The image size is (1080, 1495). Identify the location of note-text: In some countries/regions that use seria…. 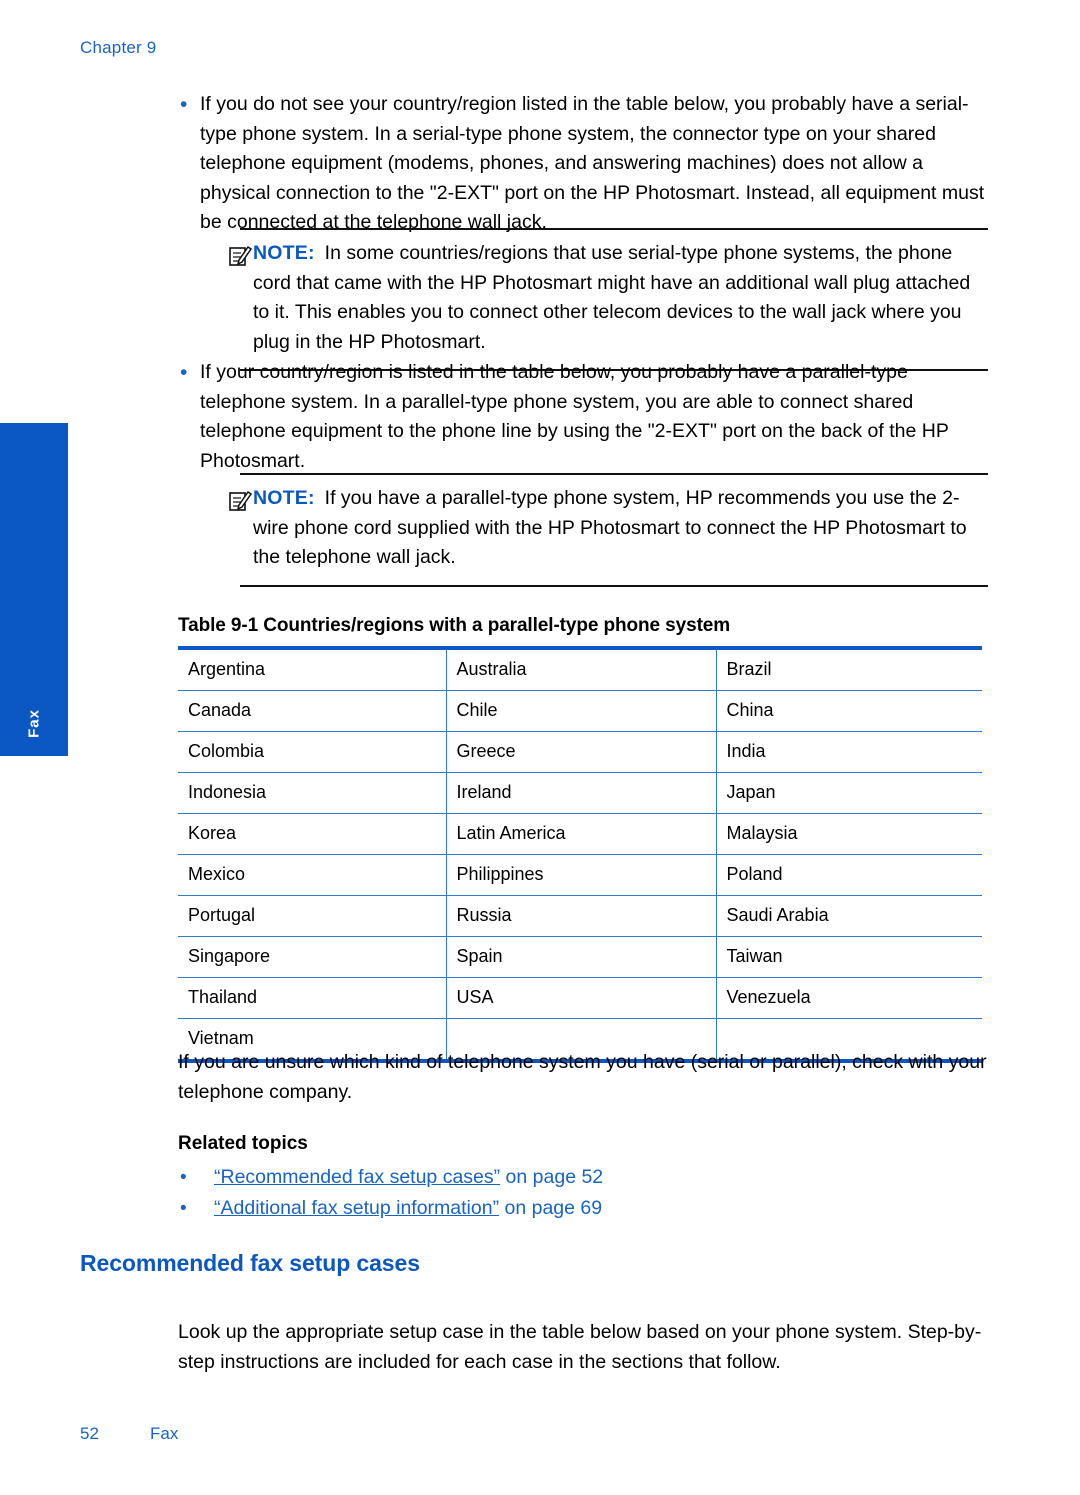
(612, 297).